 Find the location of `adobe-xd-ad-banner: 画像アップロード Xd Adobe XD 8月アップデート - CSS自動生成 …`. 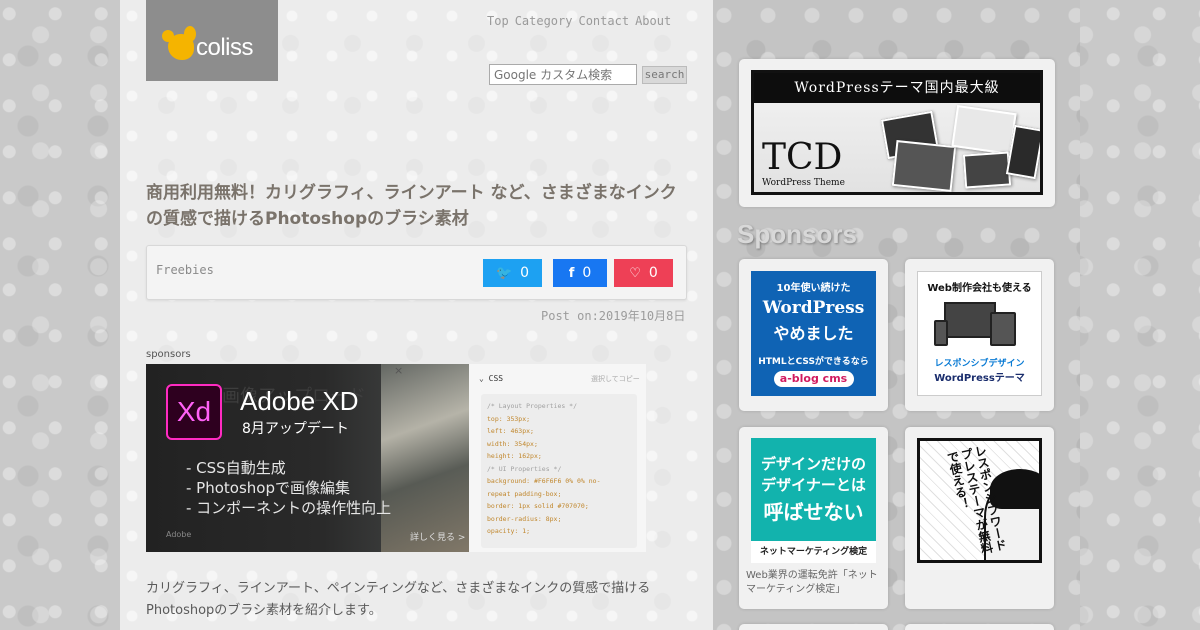

adobe-xd-ad-banner: 画像アップロード Xd Adobe XD 8月アップデート - CSS自動生成 … is located at coordinates (396, 458).